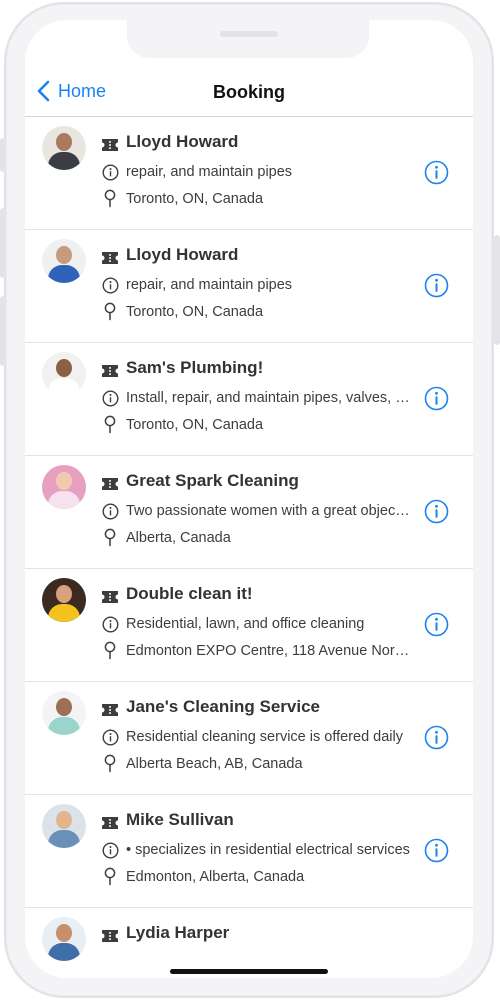 This screenshot has height=1000, width=500. I want to click on nav-bar: Home Booking, so click(249, 93).